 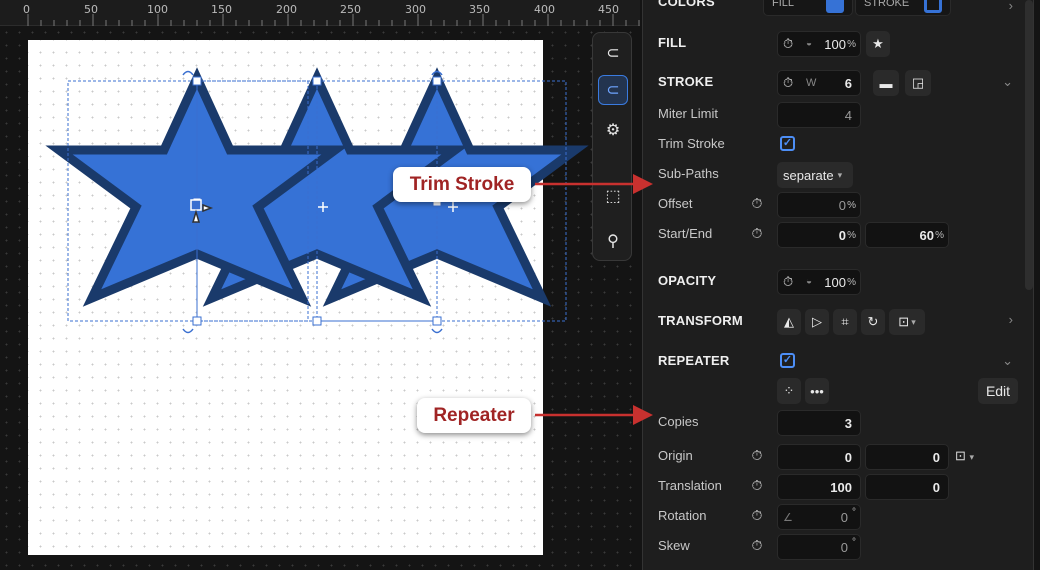 I want to click on translation-x-value: 100, so click(x=841, y=487).